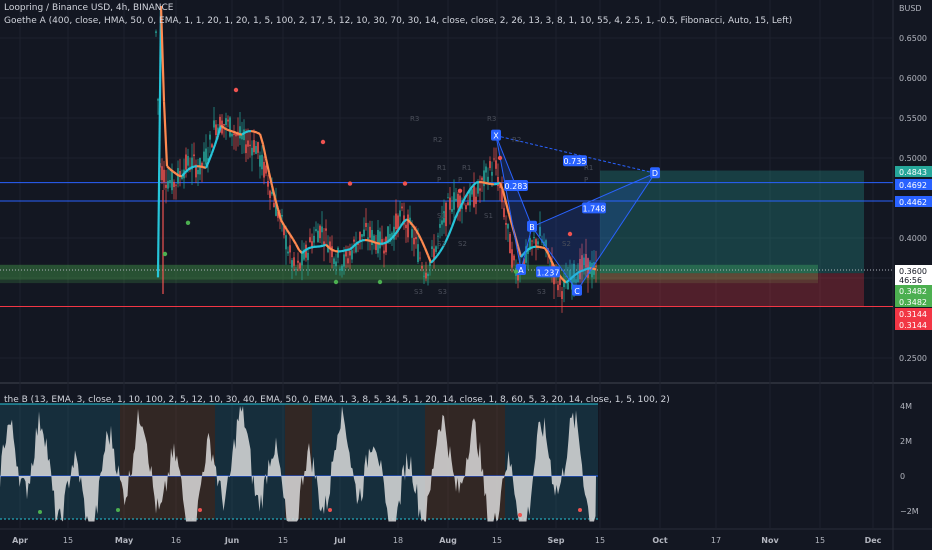 The height and width of the screenshot is (550, 932). Describe the element at coordinates (442, 292) in the screenshot. I see `pivot-label: S3` at that location.